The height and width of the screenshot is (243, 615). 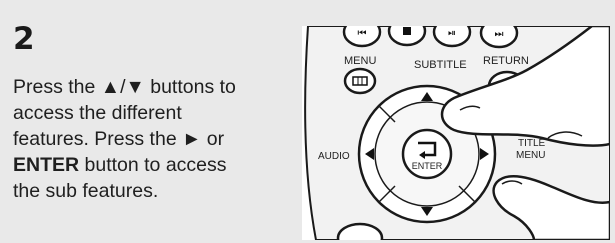 What do you see at coordinates (119, 139) in the screenshot?
I see `instruction-text: features. Press the ► or` at bounding box center [119, 139].